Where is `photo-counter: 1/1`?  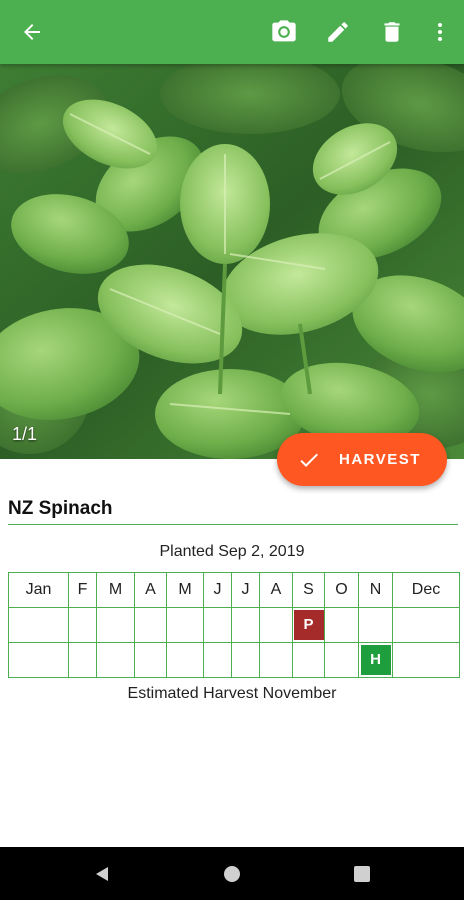
photo-counter: 1/1 is located at coordinates (25, 434).